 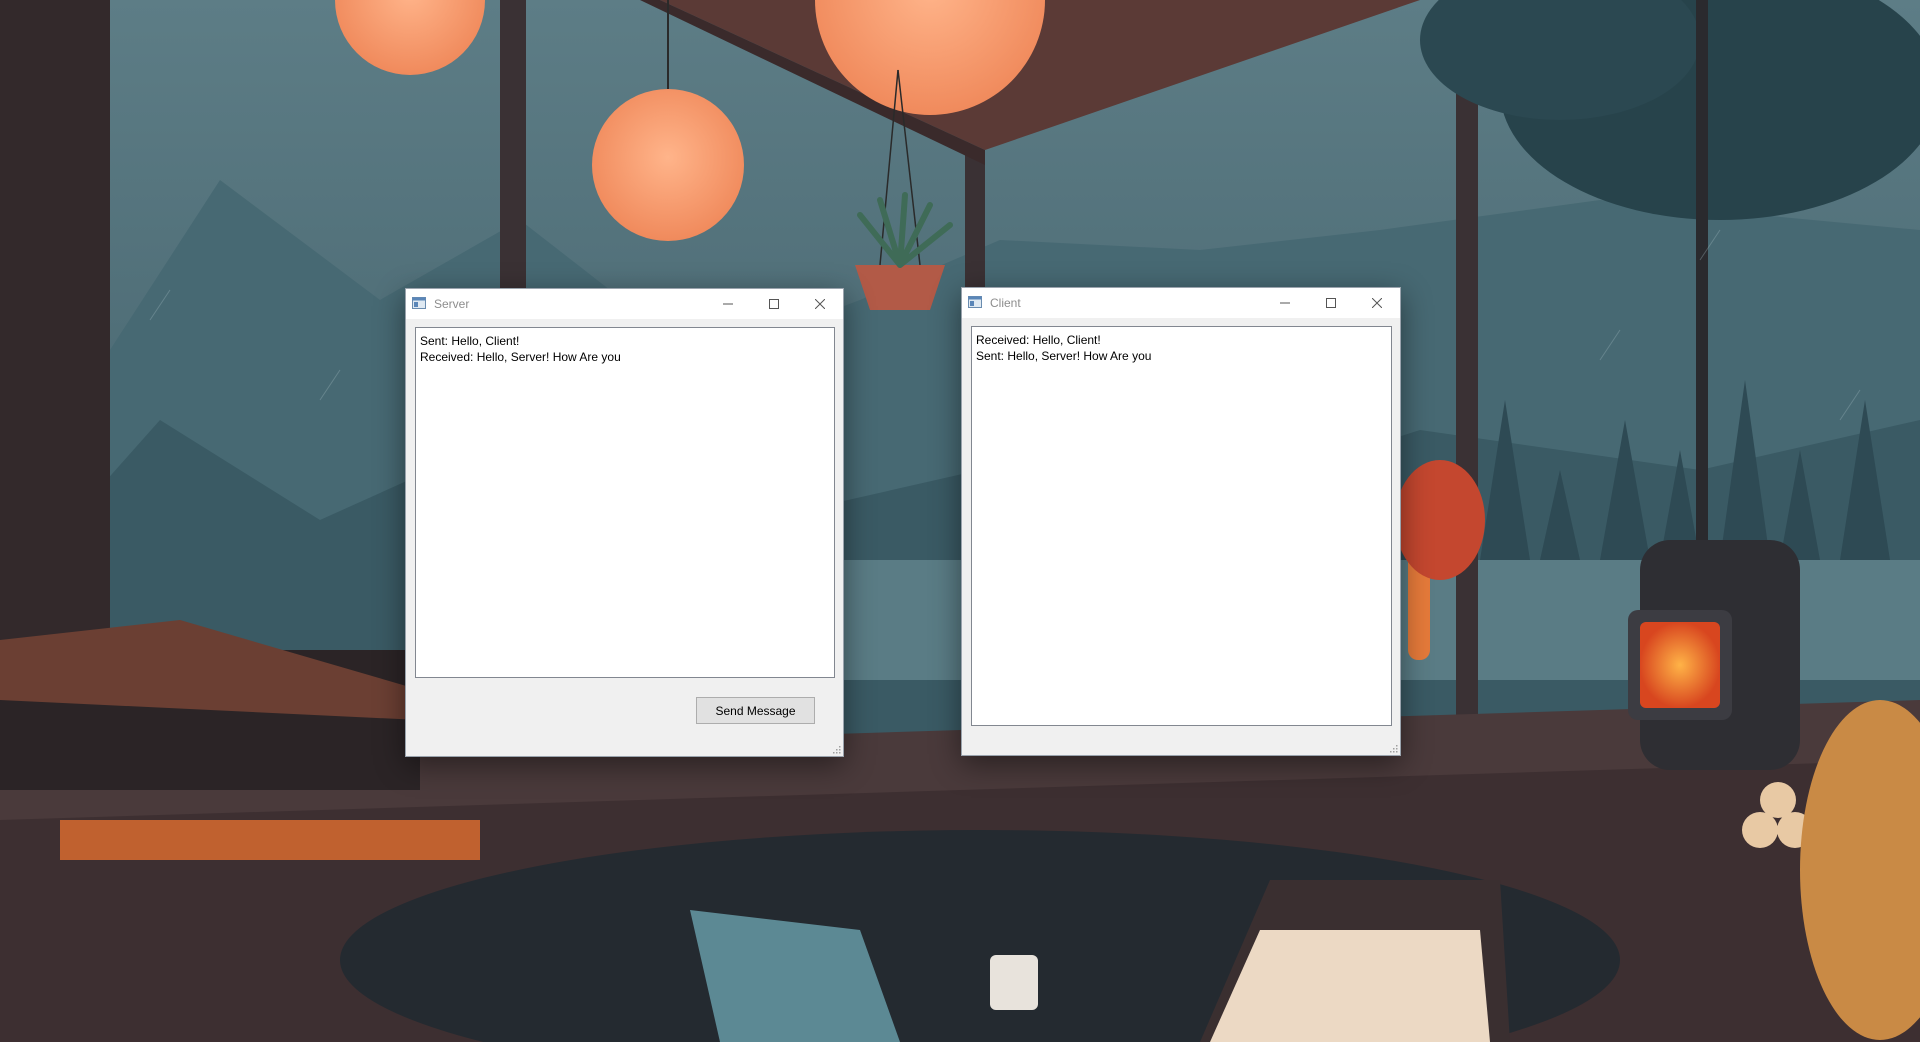 I want to click on client-close-button, so click(x=1377, y=303).